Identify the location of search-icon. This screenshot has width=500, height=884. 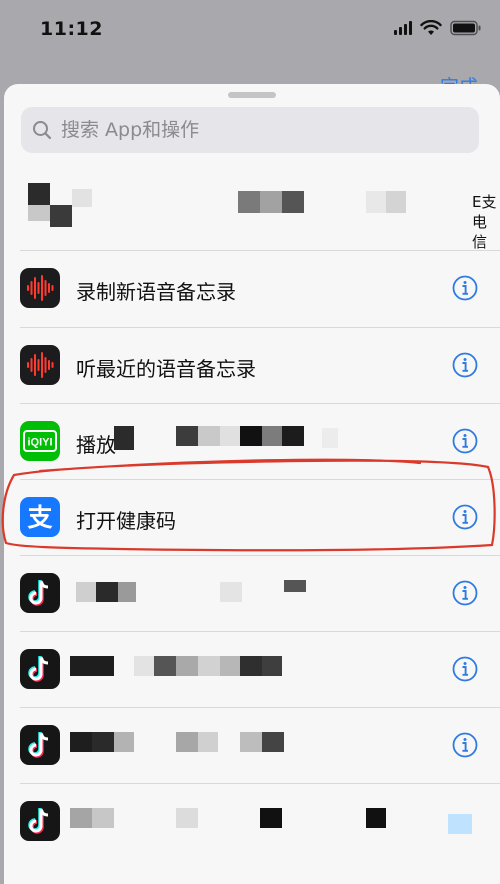
(42, 130).